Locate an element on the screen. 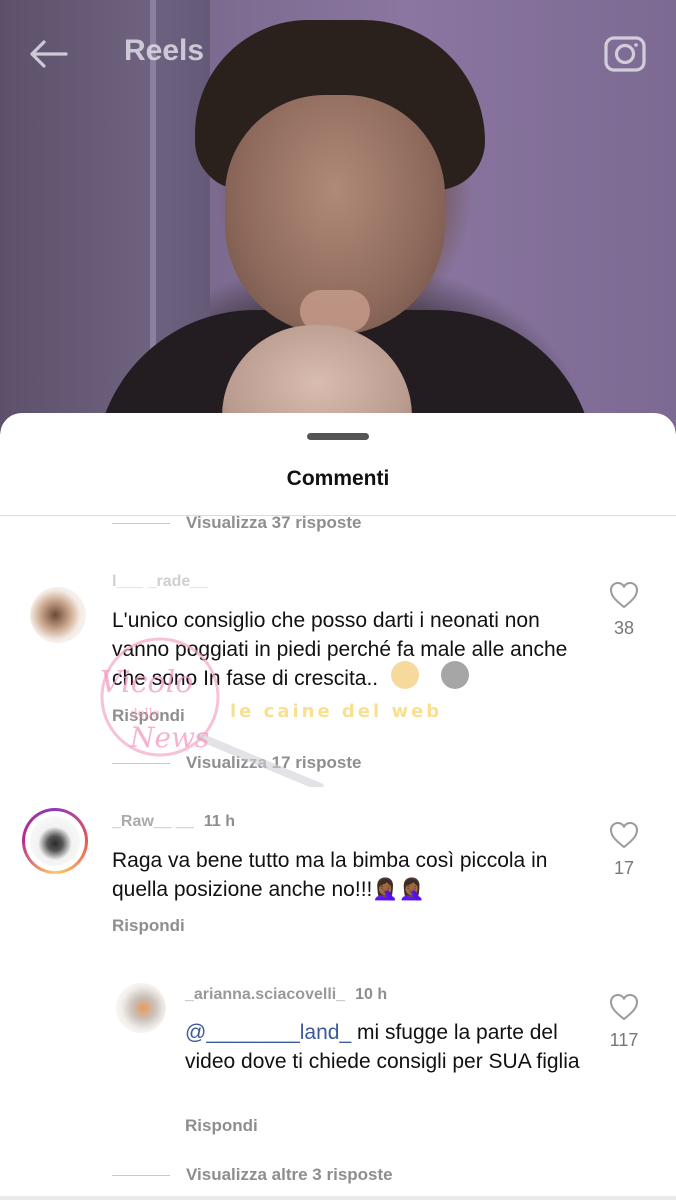  mention-link: @________land_ is located at coordinates (268, 1032).